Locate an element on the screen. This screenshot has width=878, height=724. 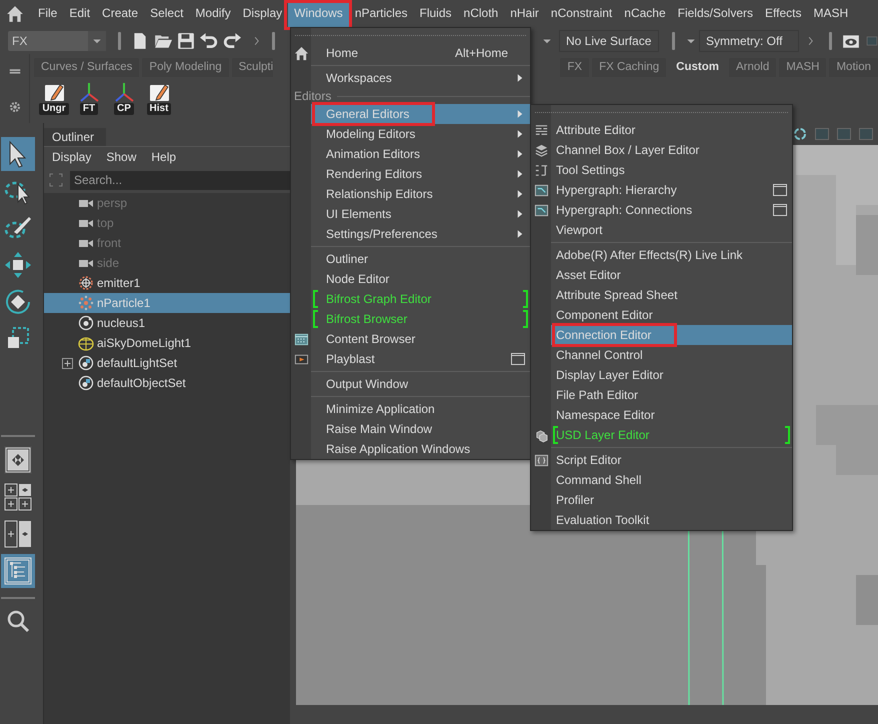
expand-icon is located at coordinates (67, 363).